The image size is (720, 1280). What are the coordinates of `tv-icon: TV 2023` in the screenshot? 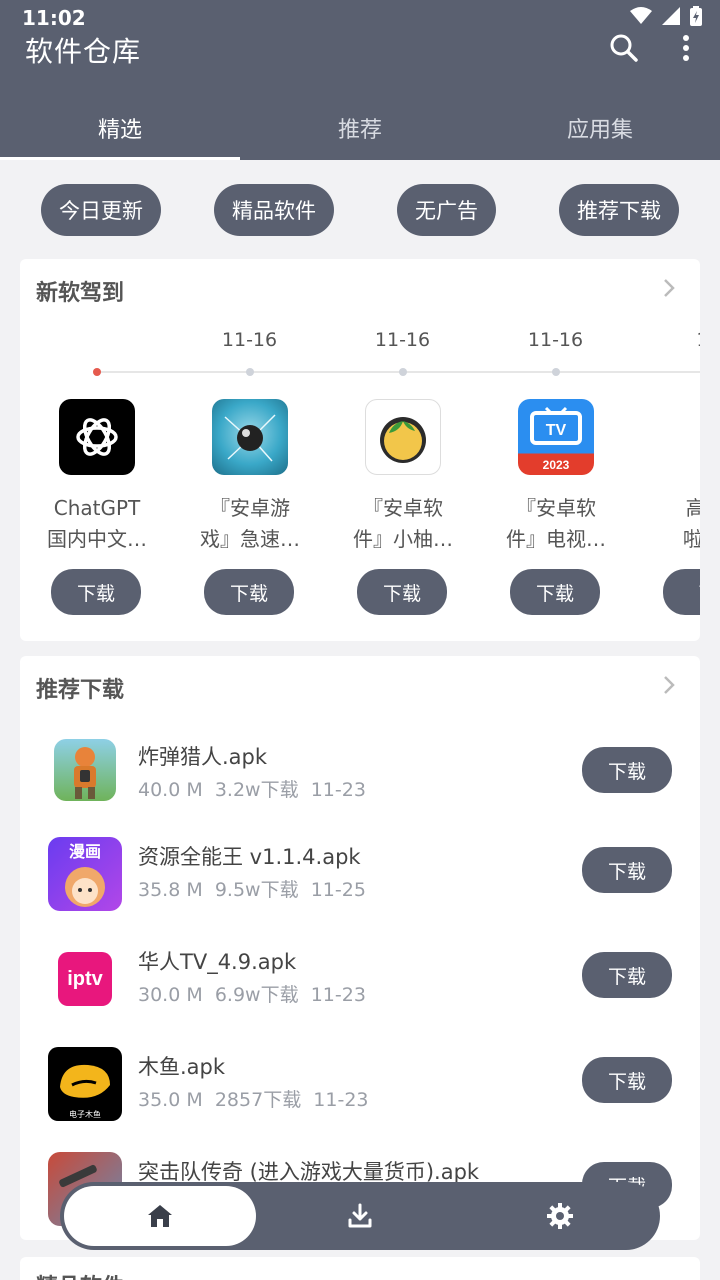 It's located at (556, 437).